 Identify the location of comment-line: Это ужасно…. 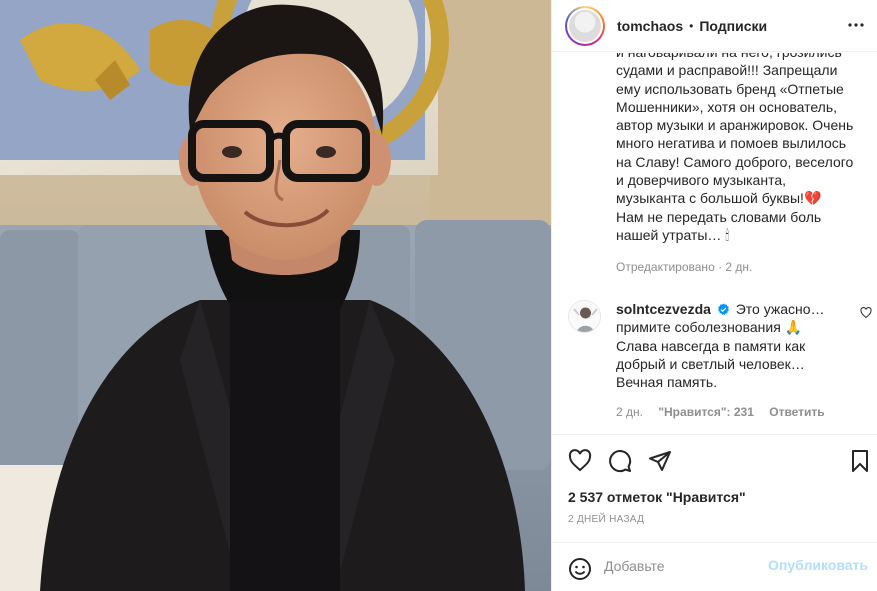
(780, 309).